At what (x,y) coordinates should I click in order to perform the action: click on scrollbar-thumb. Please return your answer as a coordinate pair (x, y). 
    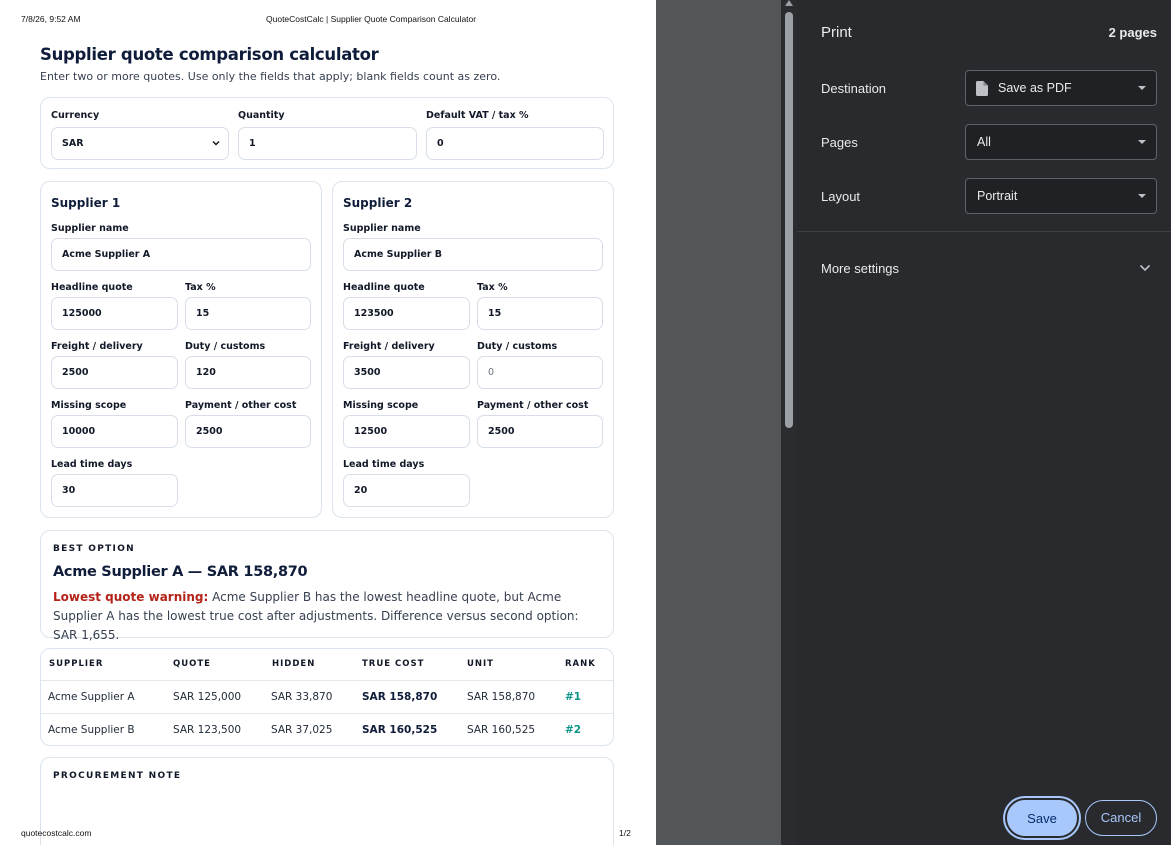
    Looking at the image, I should click on (789, 220).